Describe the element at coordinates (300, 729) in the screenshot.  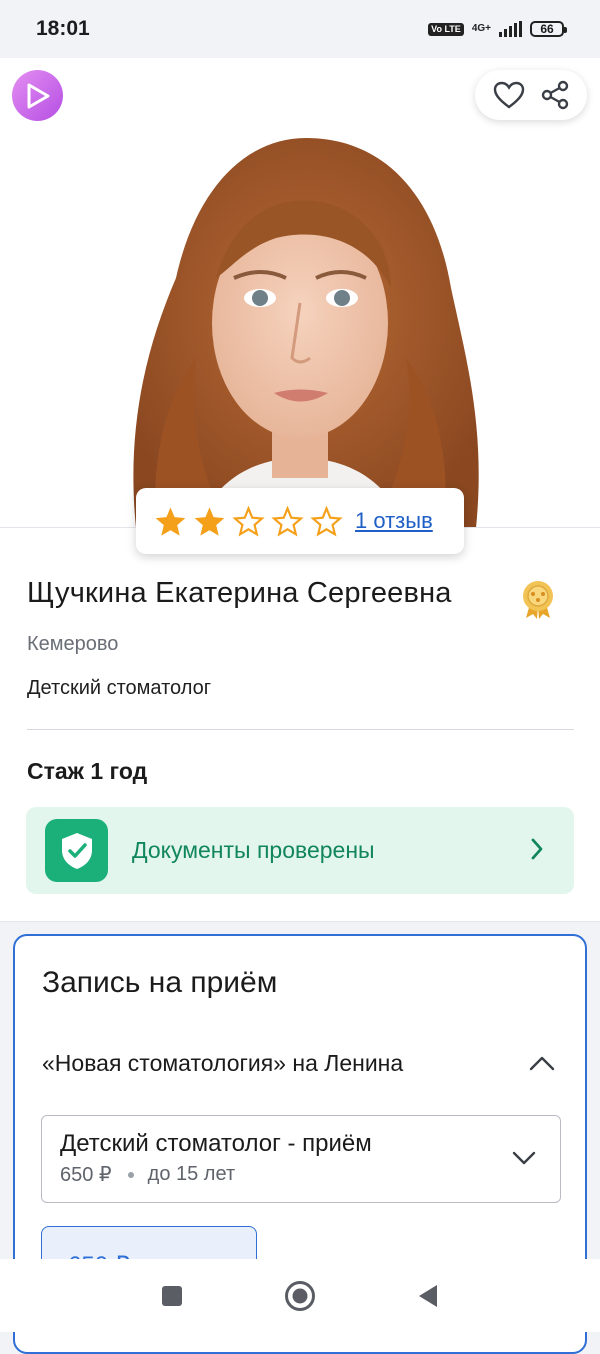
I see `divider` at that location.